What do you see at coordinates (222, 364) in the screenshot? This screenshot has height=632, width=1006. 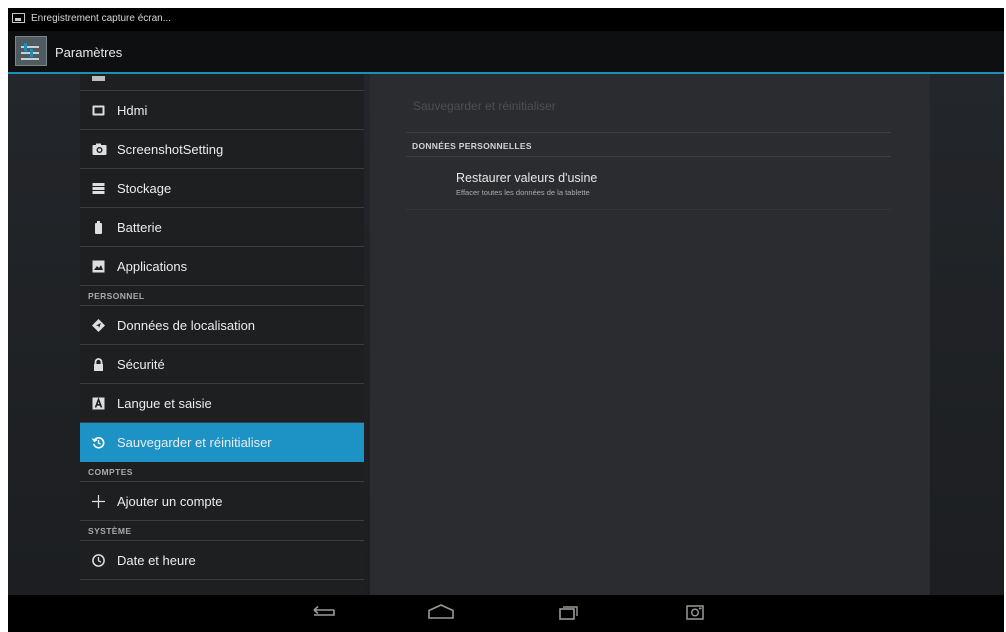 I see `sidebar-item-security: Sécurité` at bounding box center [222, 364].